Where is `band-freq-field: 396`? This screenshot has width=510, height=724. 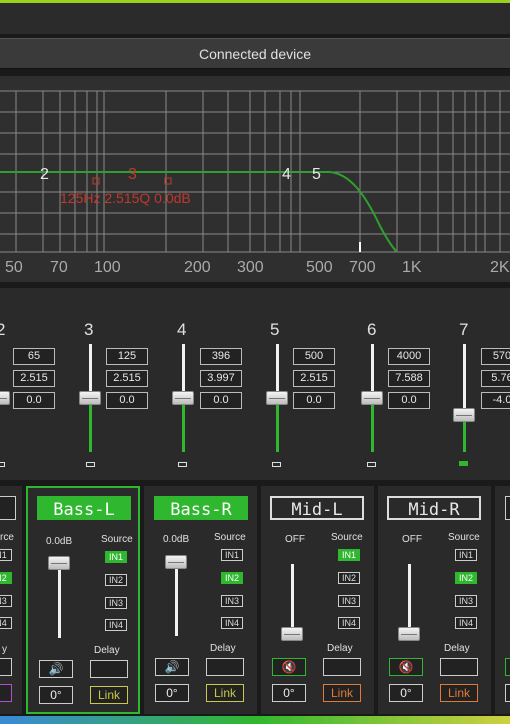 band-freq-field: 396 is located at coordinates (221, 356).